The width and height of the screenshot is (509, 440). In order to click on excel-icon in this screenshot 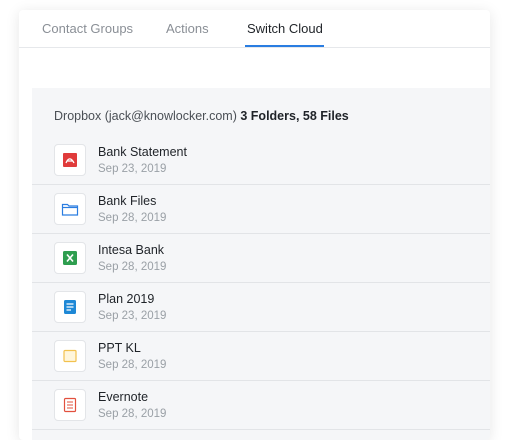, I will do `click(70, 258)`.